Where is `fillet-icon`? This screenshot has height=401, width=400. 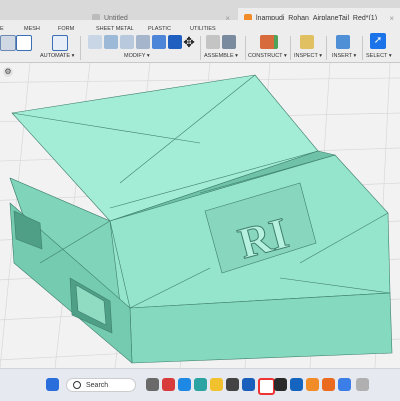 fillet-icon is located at coordinates (111, 42).